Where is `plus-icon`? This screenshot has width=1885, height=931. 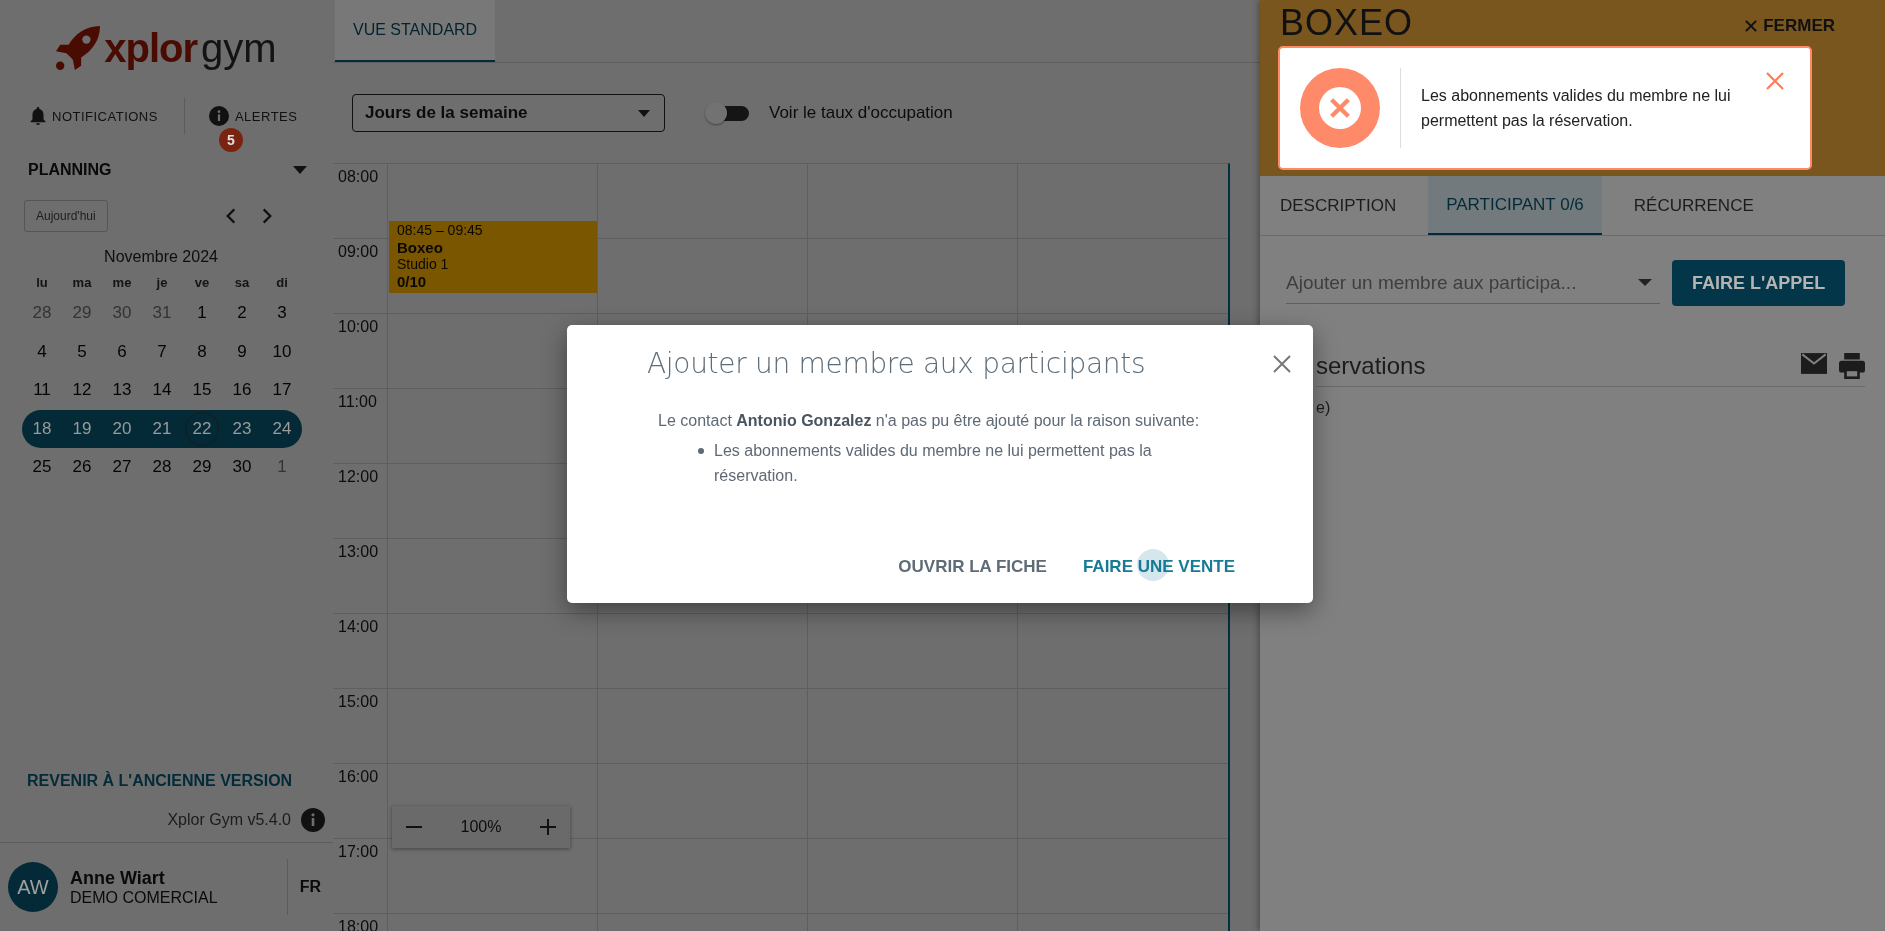
plus-icon is located at coordinates (548, 827).